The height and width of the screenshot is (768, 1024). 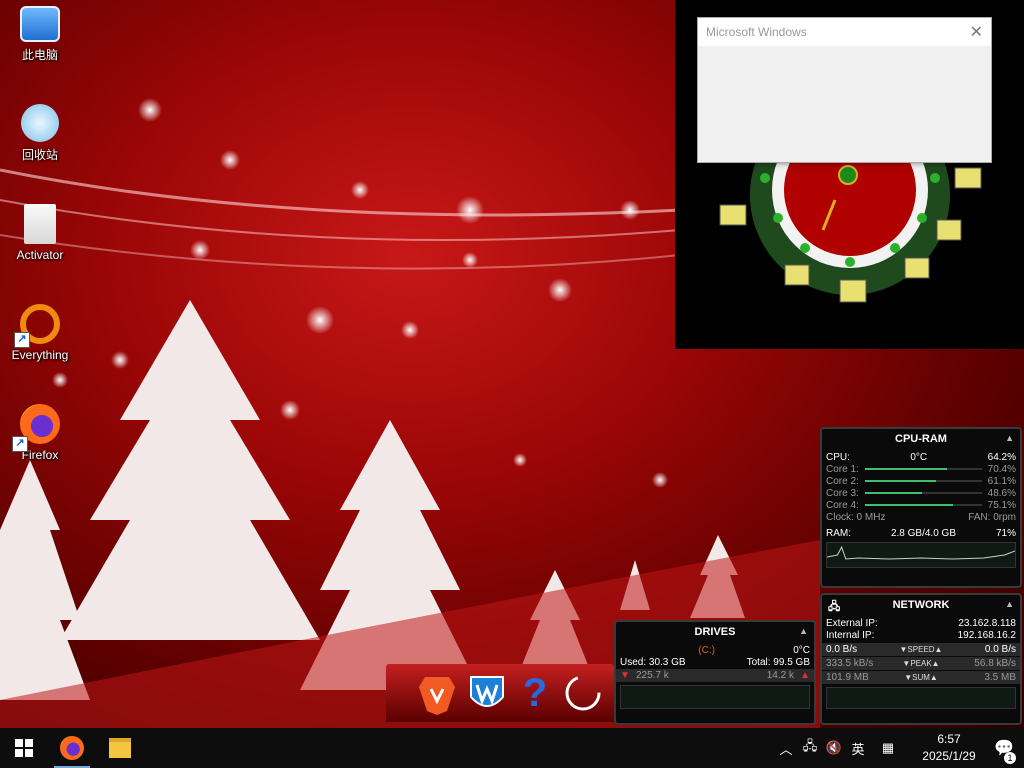 I want to click on drive-total: Total: 99.5 GB, so click(x=778, y=662).